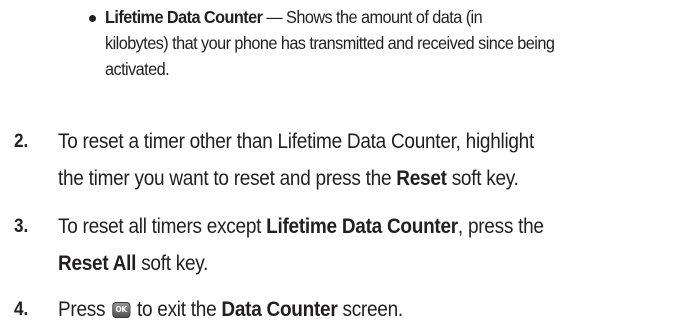 This screenshot has width=673, height=329. I want to click on step-line-segment: to exit the, so click(176, 309).